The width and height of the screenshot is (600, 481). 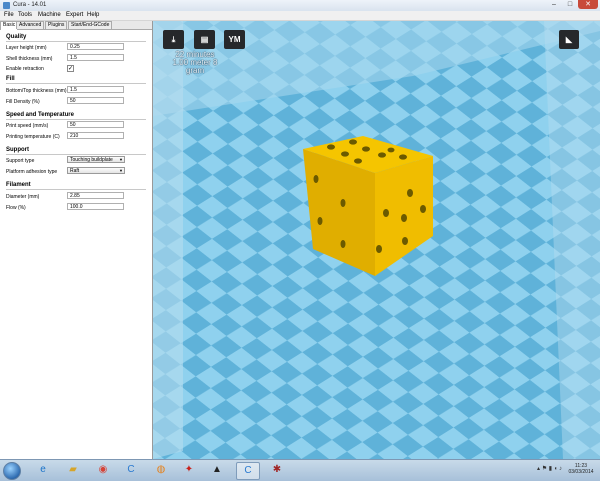 What do you see at coordinates (20, 161) in the screenshot?
I see `support-type-label: Support type` at bounding box center [20, 161].